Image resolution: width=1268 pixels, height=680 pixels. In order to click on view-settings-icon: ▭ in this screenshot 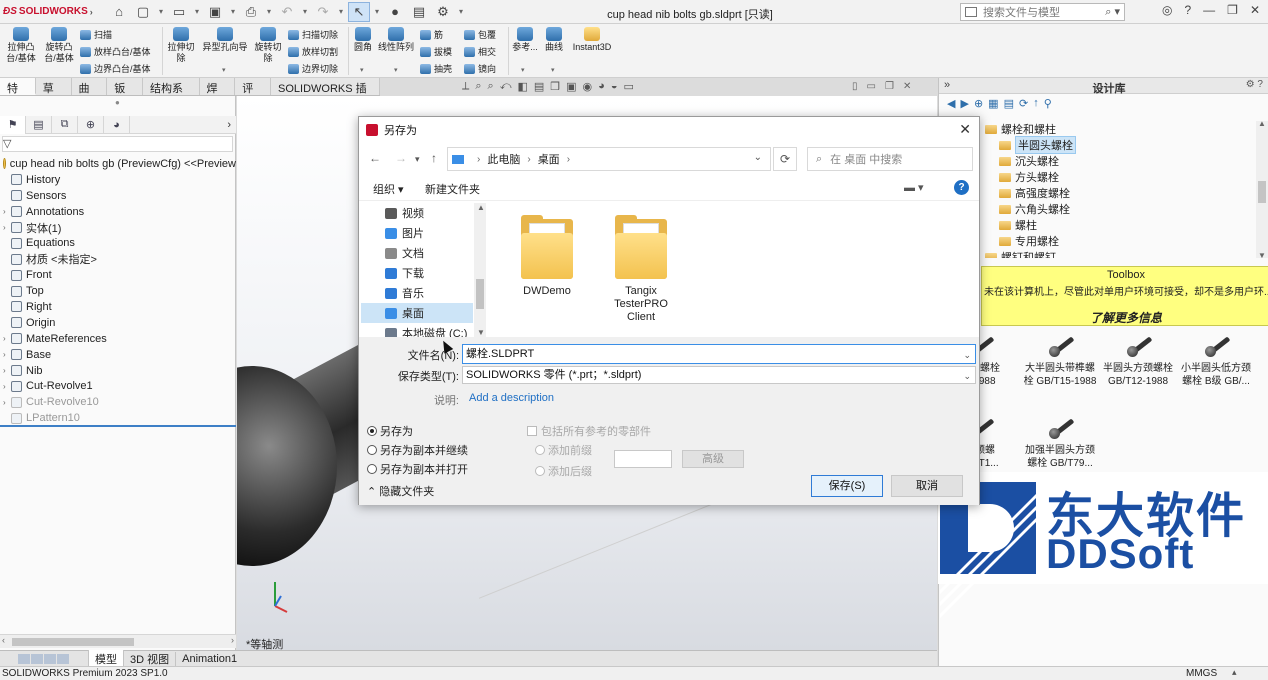, I will do `click(628, 86)`.